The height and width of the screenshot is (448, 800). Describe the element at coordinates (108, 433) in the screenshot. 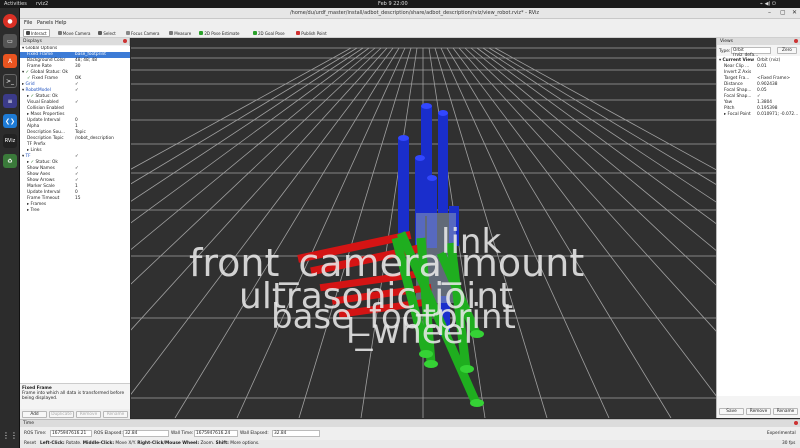

I see `ros-elapsed-label: ROS Elapsed:` at that location.